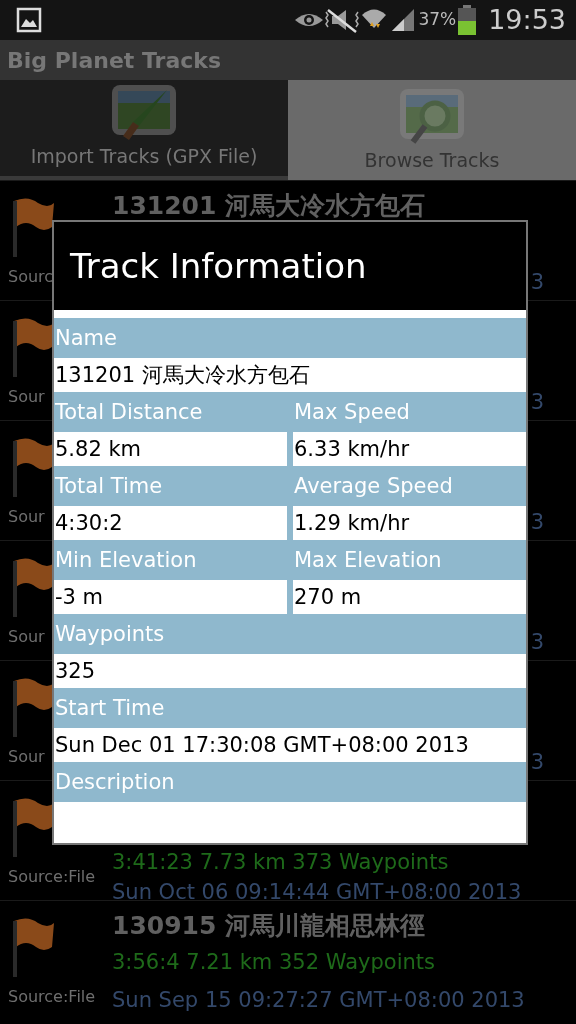 The width and height of the screenshot is (576, 1024). Describe the element at coordinates (527, 19) in the screenshot. I see `clock: 19:53` at that location.